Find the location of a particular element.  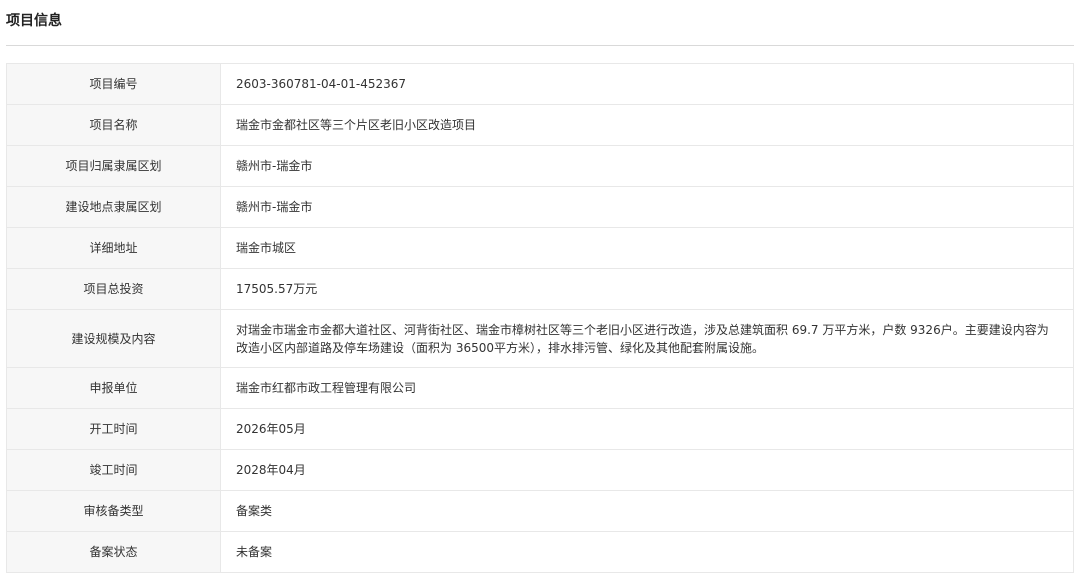

row-value: 瑞金市金都社区等三个片区老旧小区改造项目 is located at coordinates (647, 125).